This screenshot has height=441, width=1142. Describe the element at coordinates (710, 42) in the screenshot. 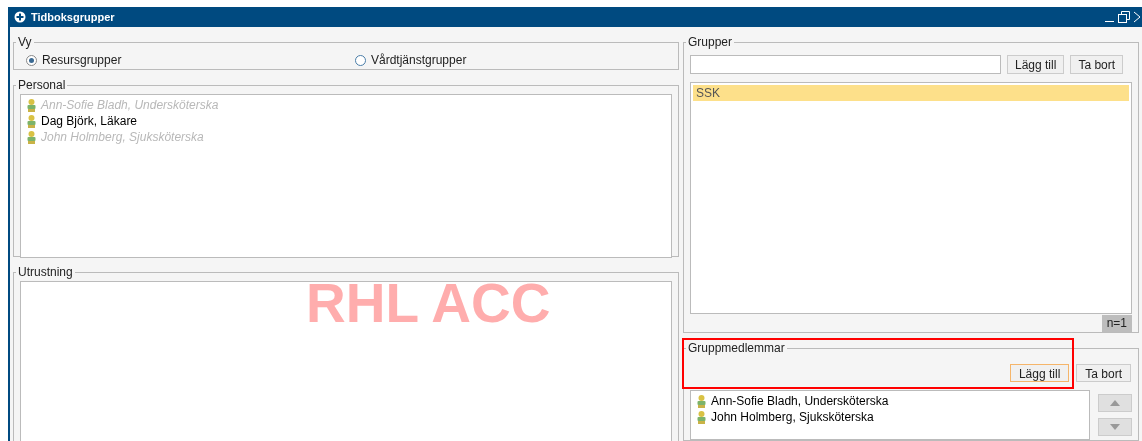

I see `group-title: Grupper` at that location.